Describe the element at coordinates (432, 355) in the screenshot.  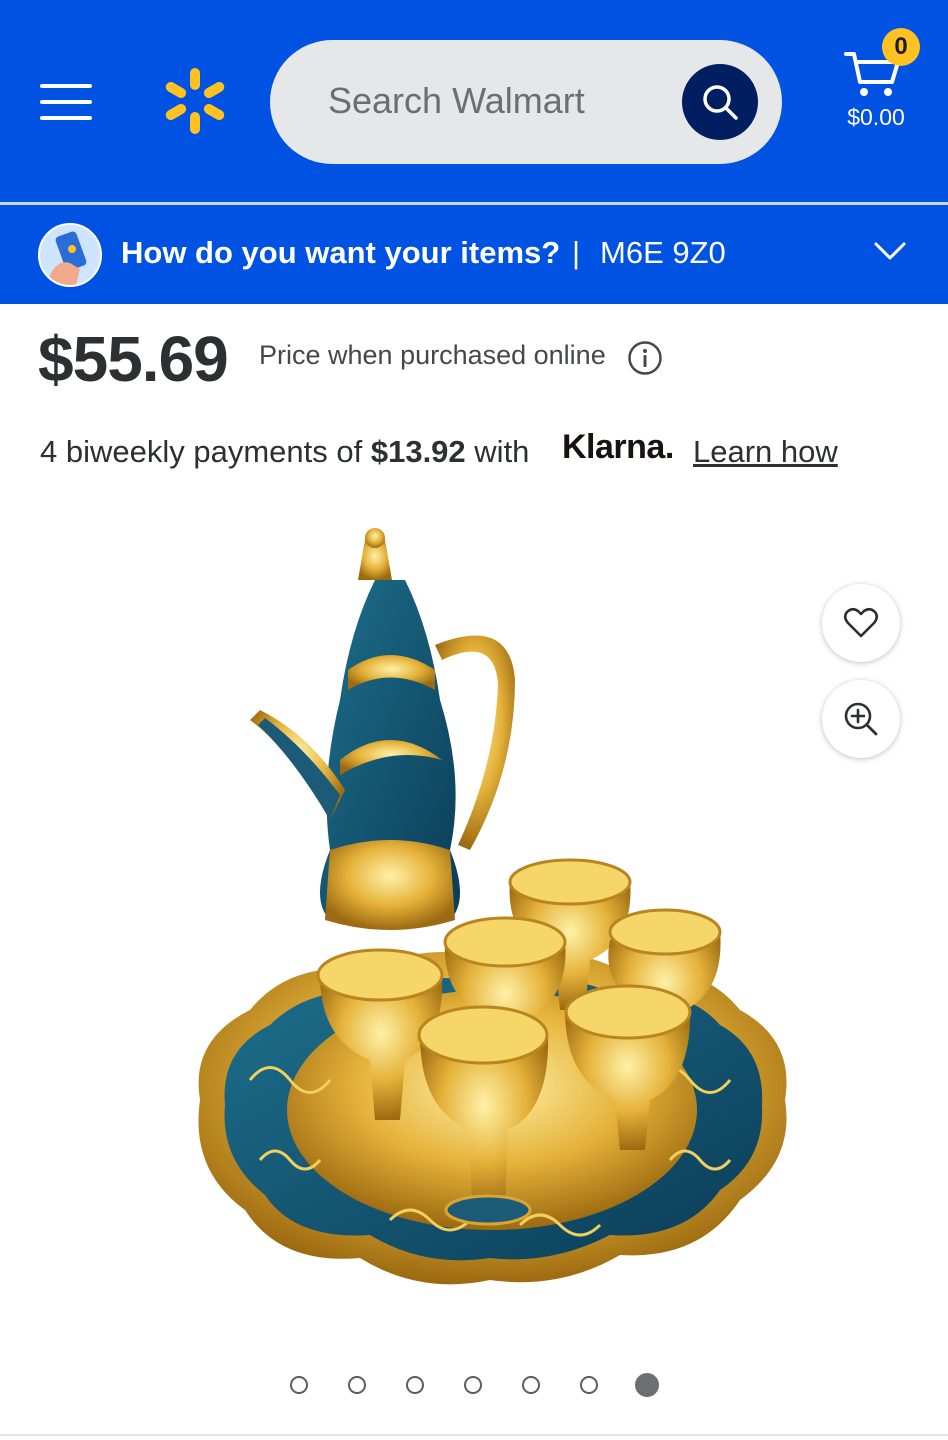
I see `price-note: Price when purchased online` at that location.